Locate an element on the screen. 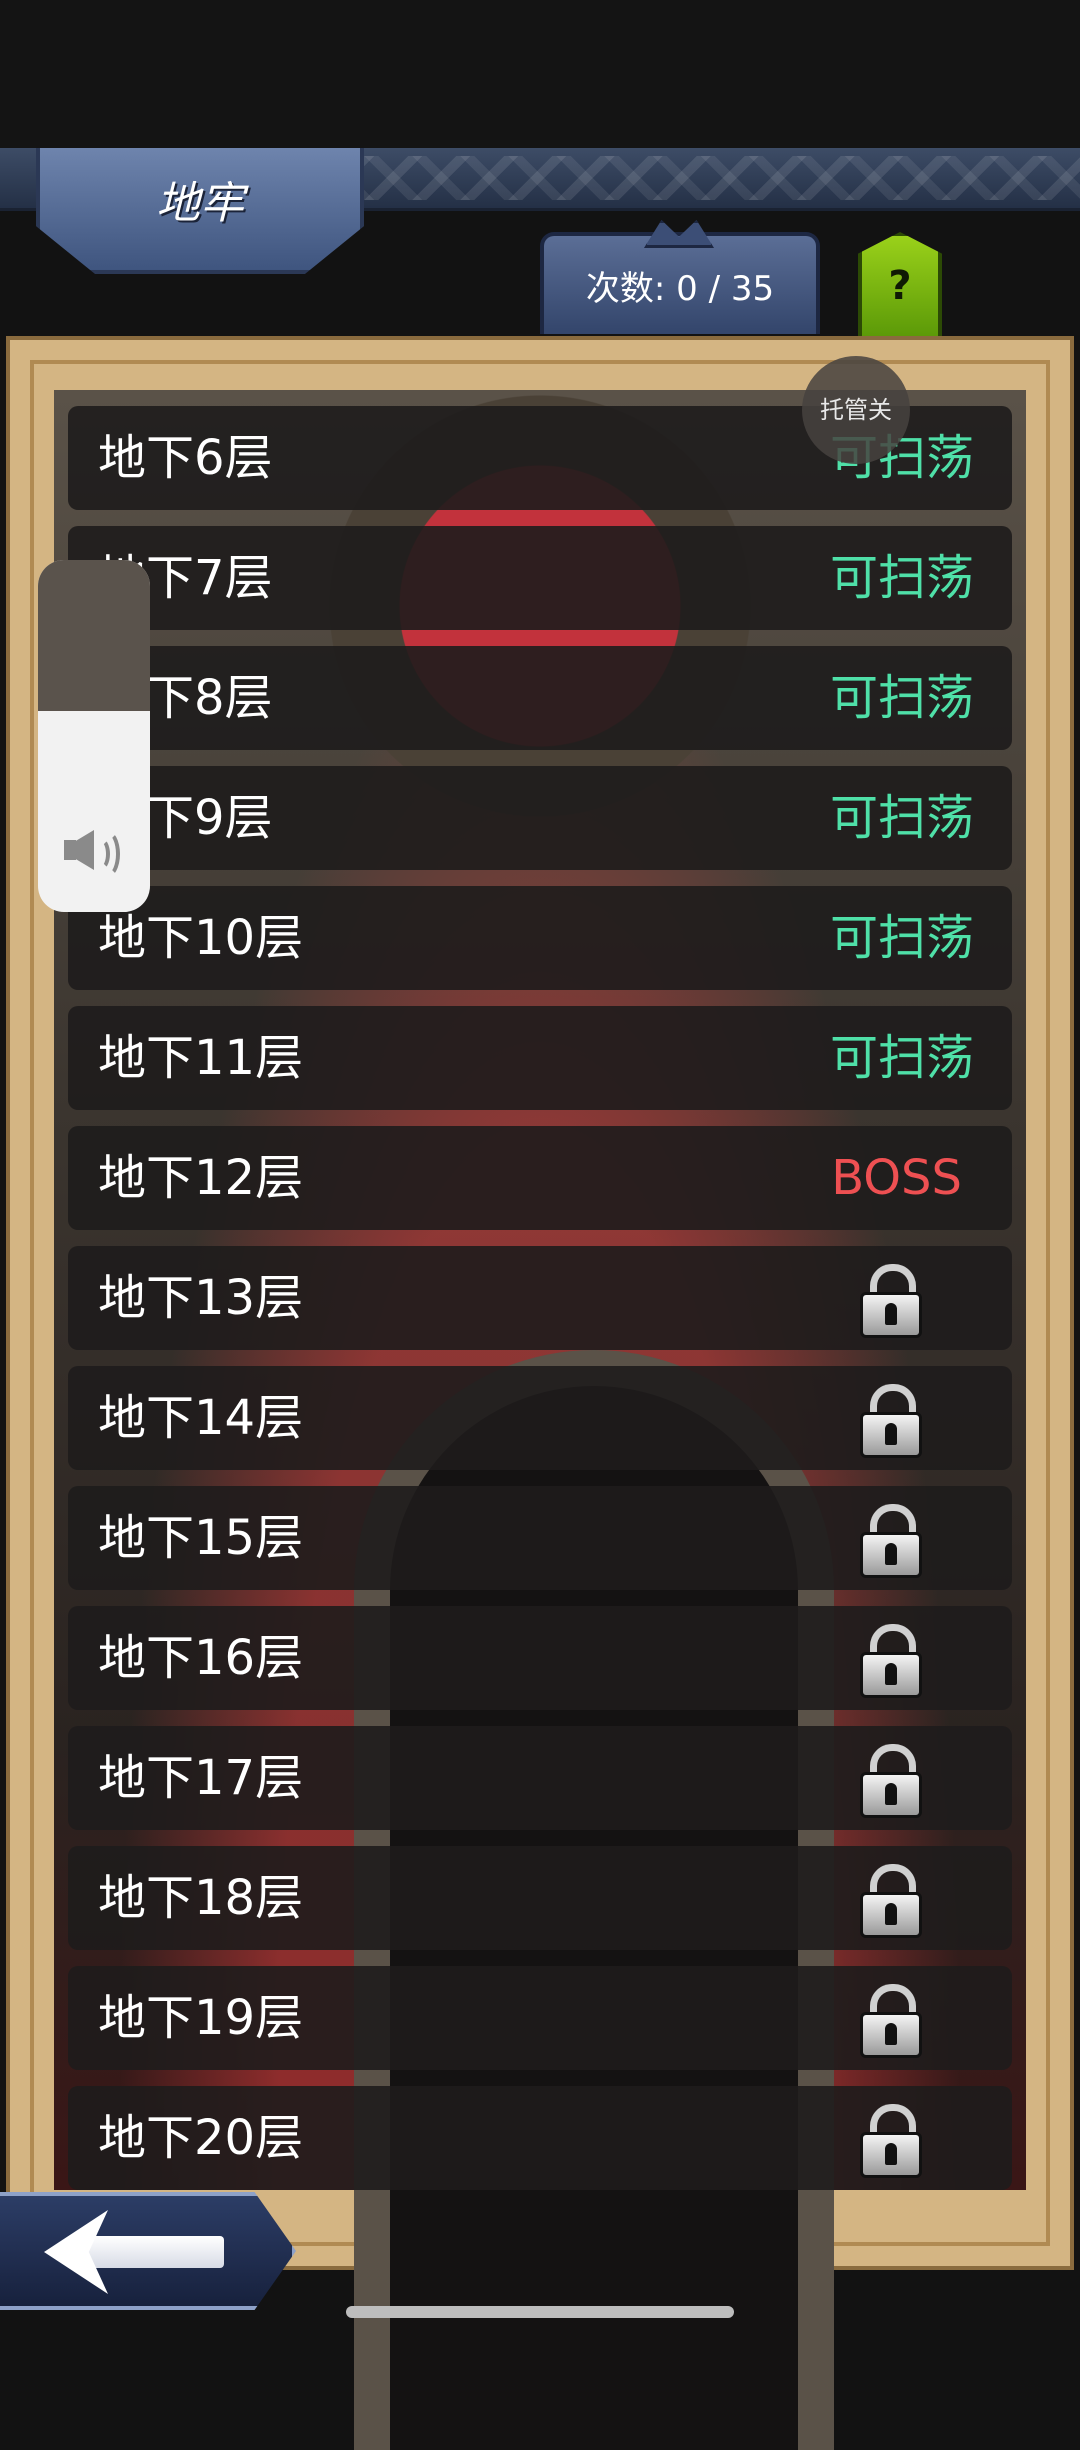 The height and width of the screenshot is (2450, 1080). floor-label: 地下14层 is located at coordinates (201, 1418).